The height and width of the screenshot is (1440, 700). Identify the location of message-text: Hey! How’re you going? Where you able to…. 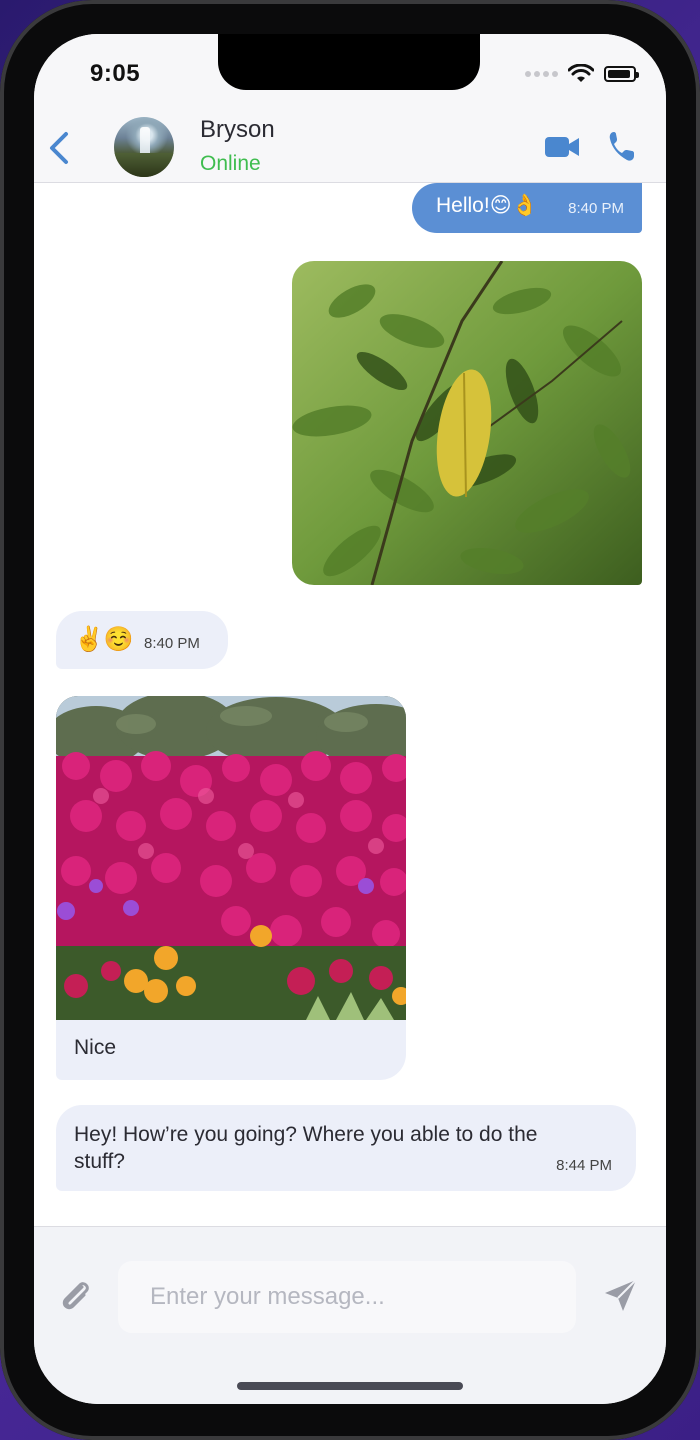
(306, 1148).